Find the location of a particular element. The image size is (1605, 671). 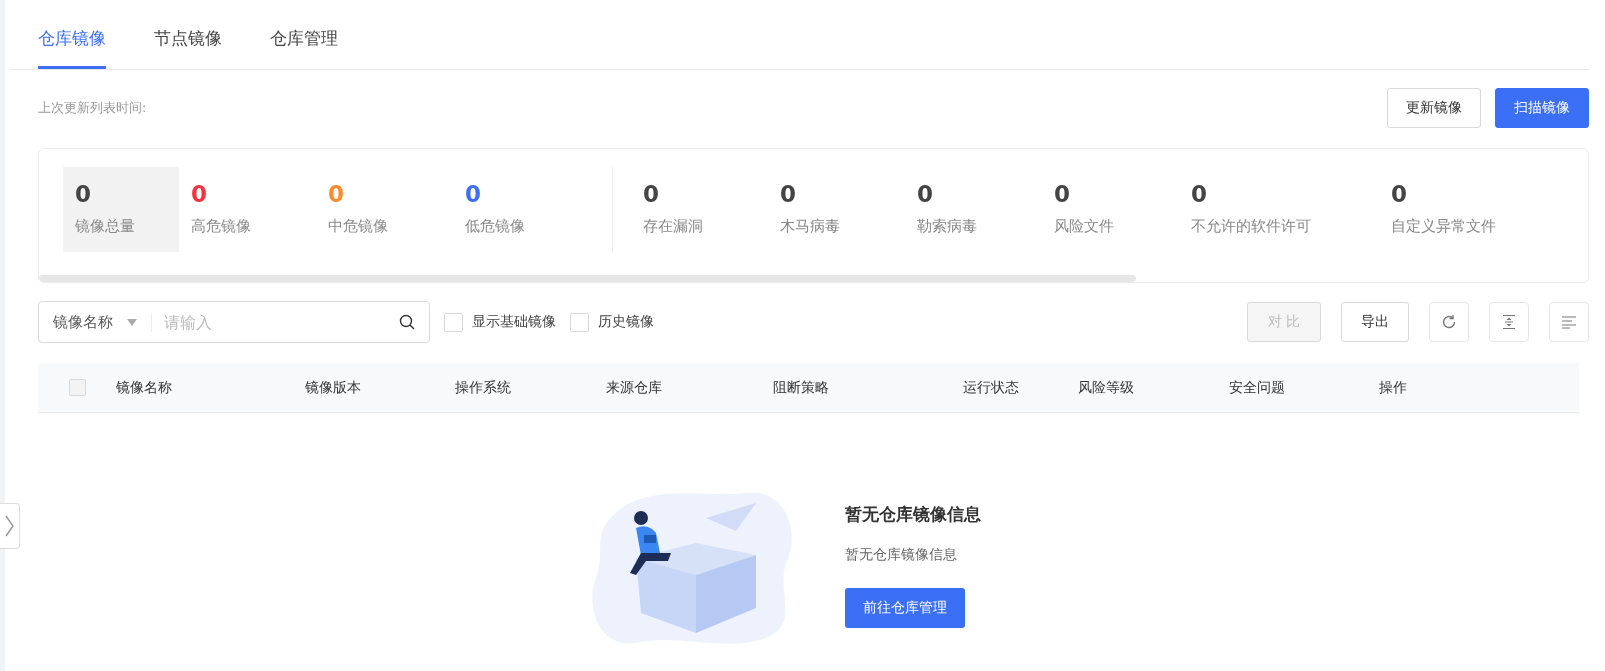

export-button: 导出 is located at coordinates (1375, 322).